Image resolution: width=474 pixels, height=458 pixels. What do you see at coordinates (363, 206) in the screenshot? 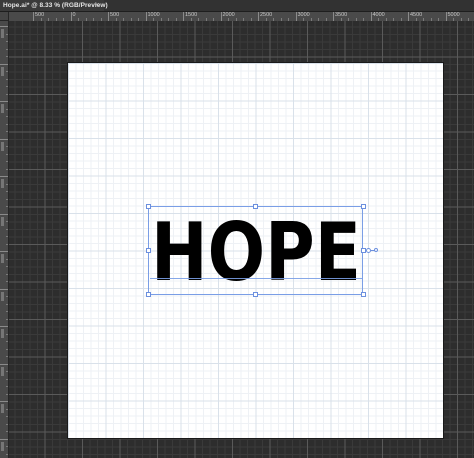
I see `resize-handle-top-right` at bounding box center [363, 206].